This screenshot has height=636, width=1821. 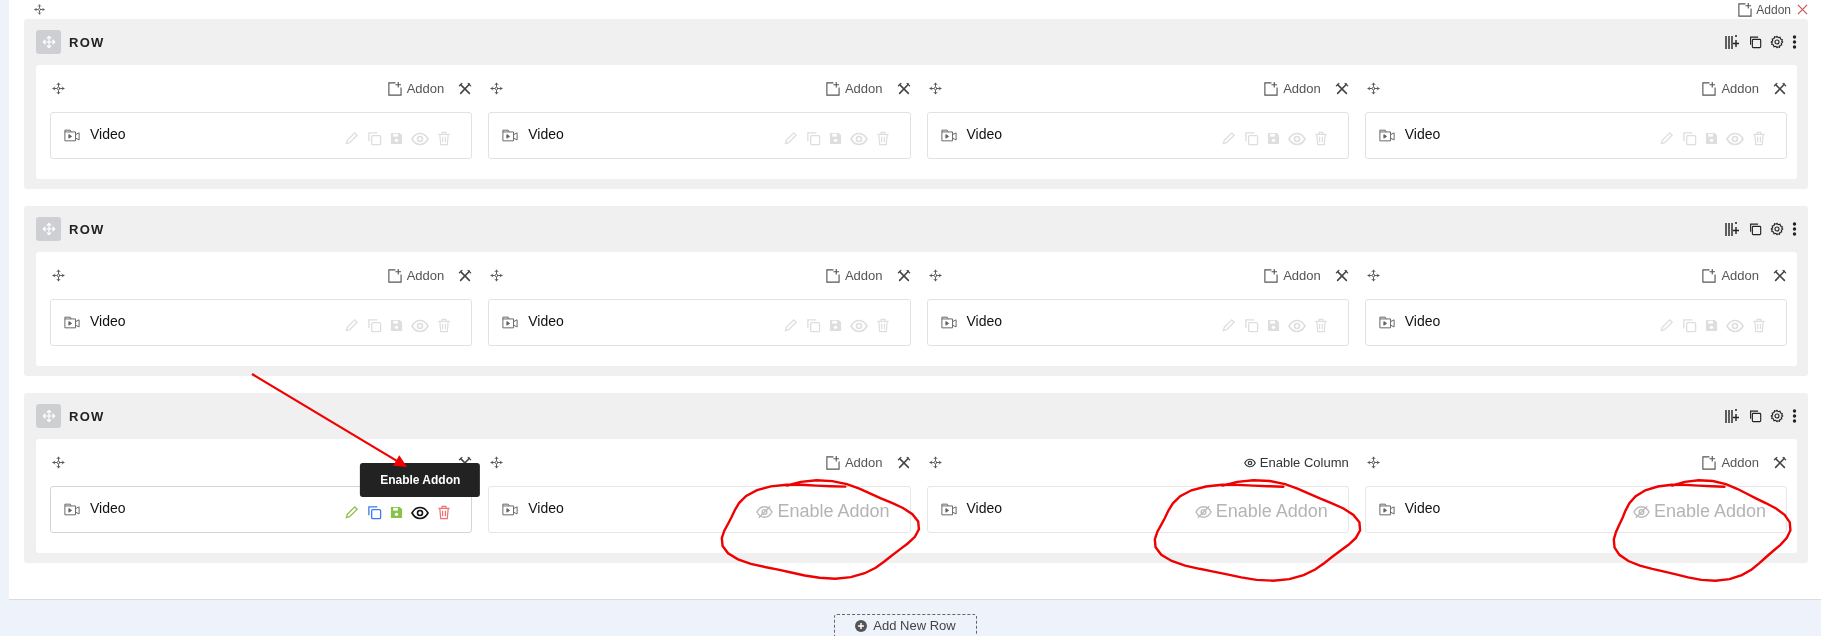 What do you see at coordinates (444, 512) in the screenshot?
I see `trash-icon` at bounding box center [444, 512].